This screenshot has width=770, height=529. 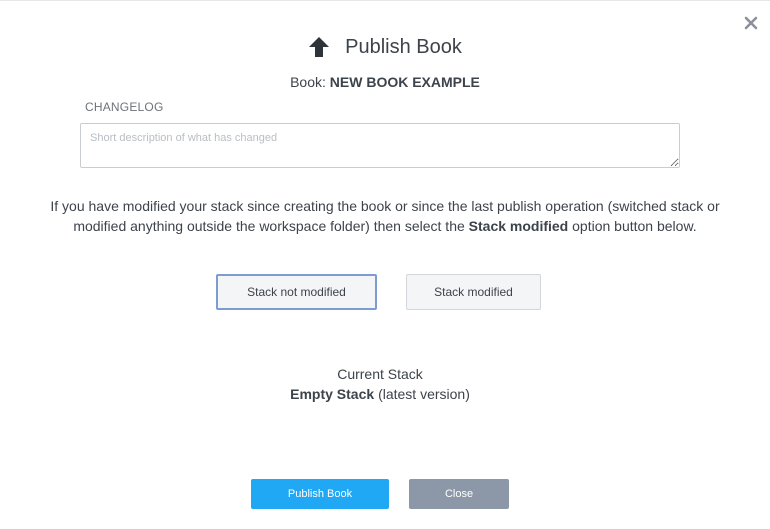 What do you see at coordinates (751, 23) in the screenshot?
I see `close-icon` at bounding box center [751, 23].